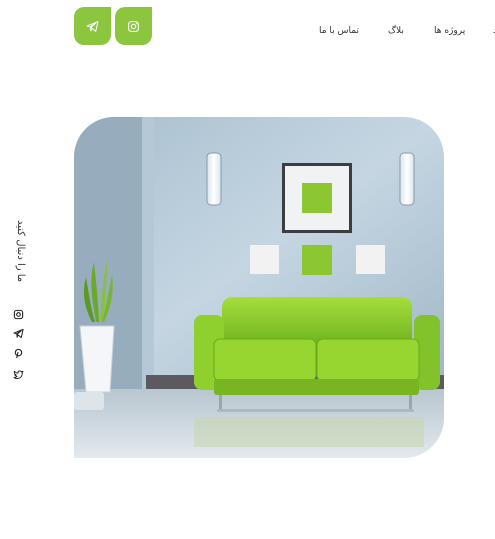 This screenshot has width=495, height=539. I want to click on sidebar-telegram-link, so click(18, 333).